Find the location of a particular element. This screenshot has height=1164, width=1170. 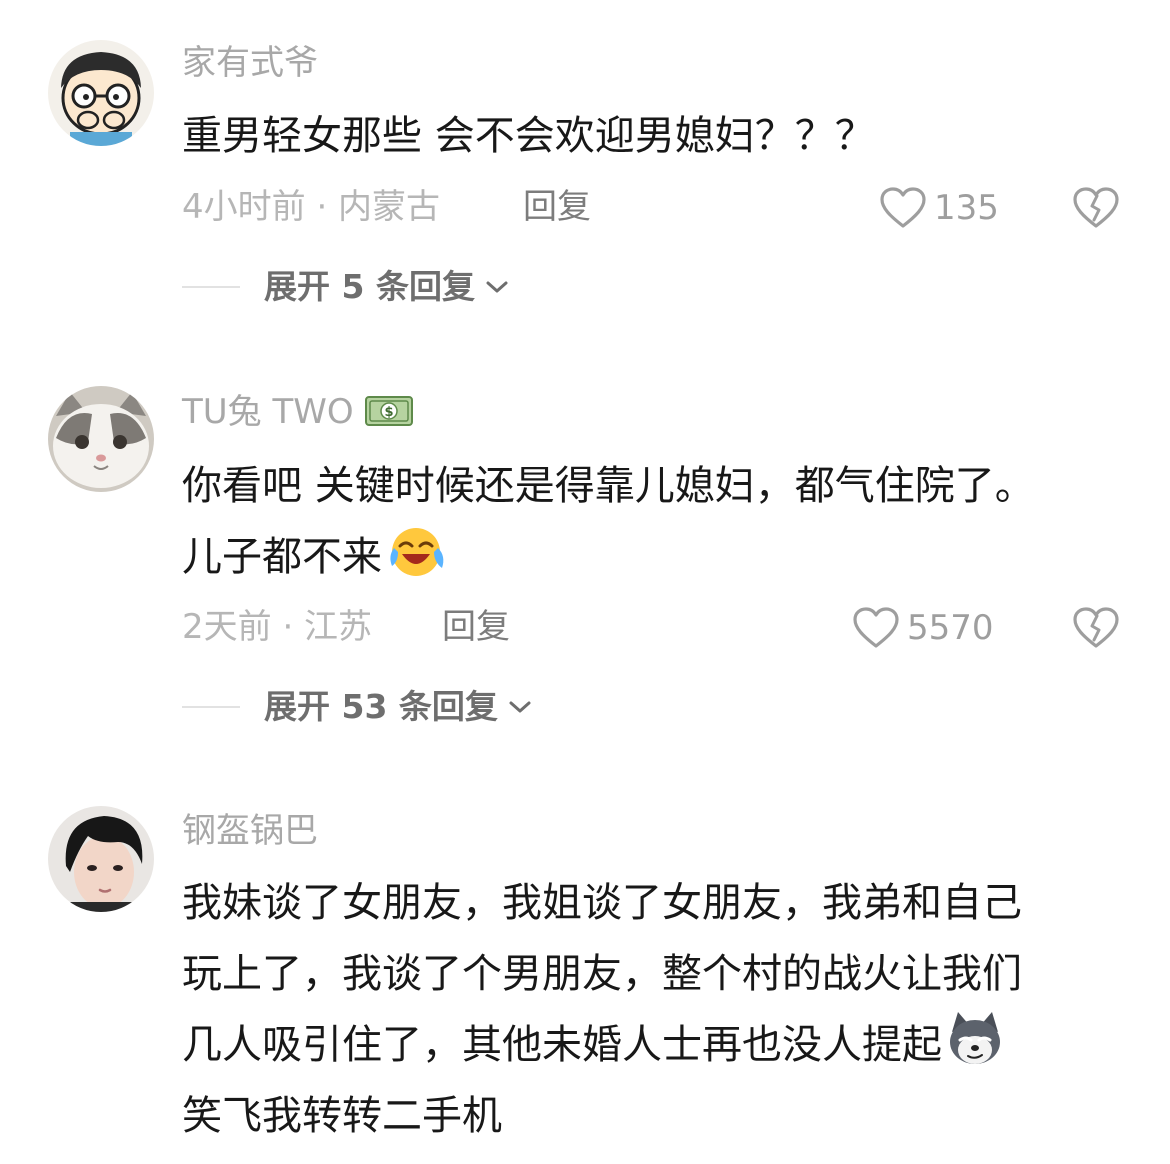

comment-text-line: 重男轻女那些 会不会欢迎男媳妇？？？ is located at coordinates (528, 136).